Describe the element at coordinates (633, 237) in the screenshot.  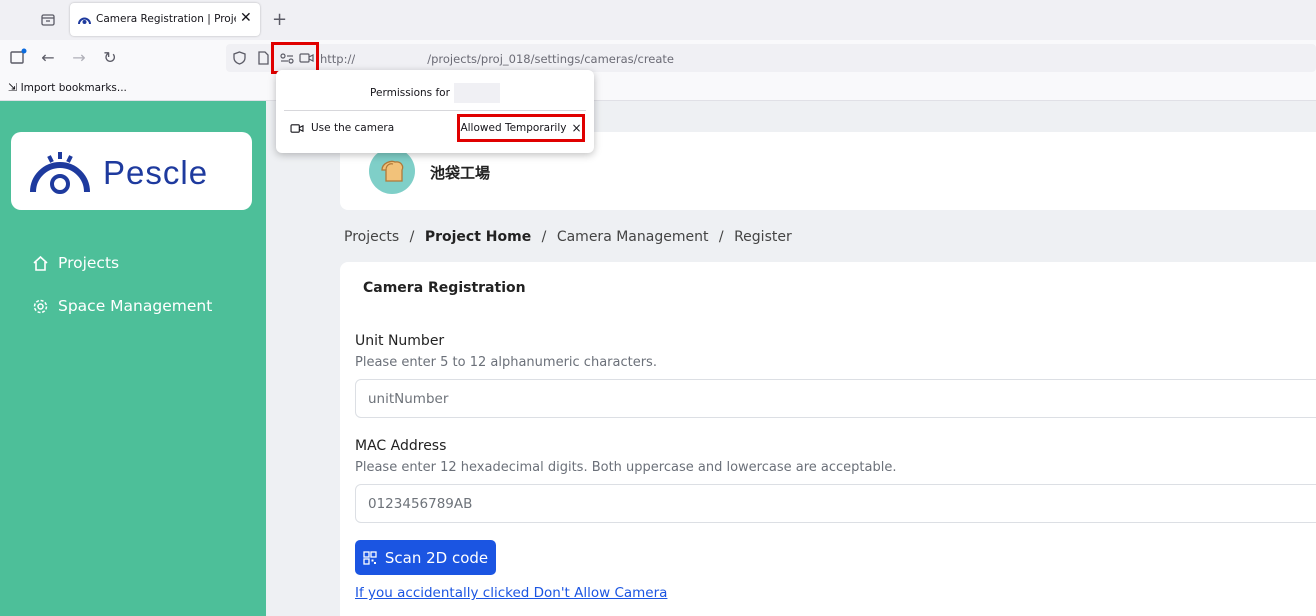
I see `breadcrumb-camera-management: Camera Management` at that location.